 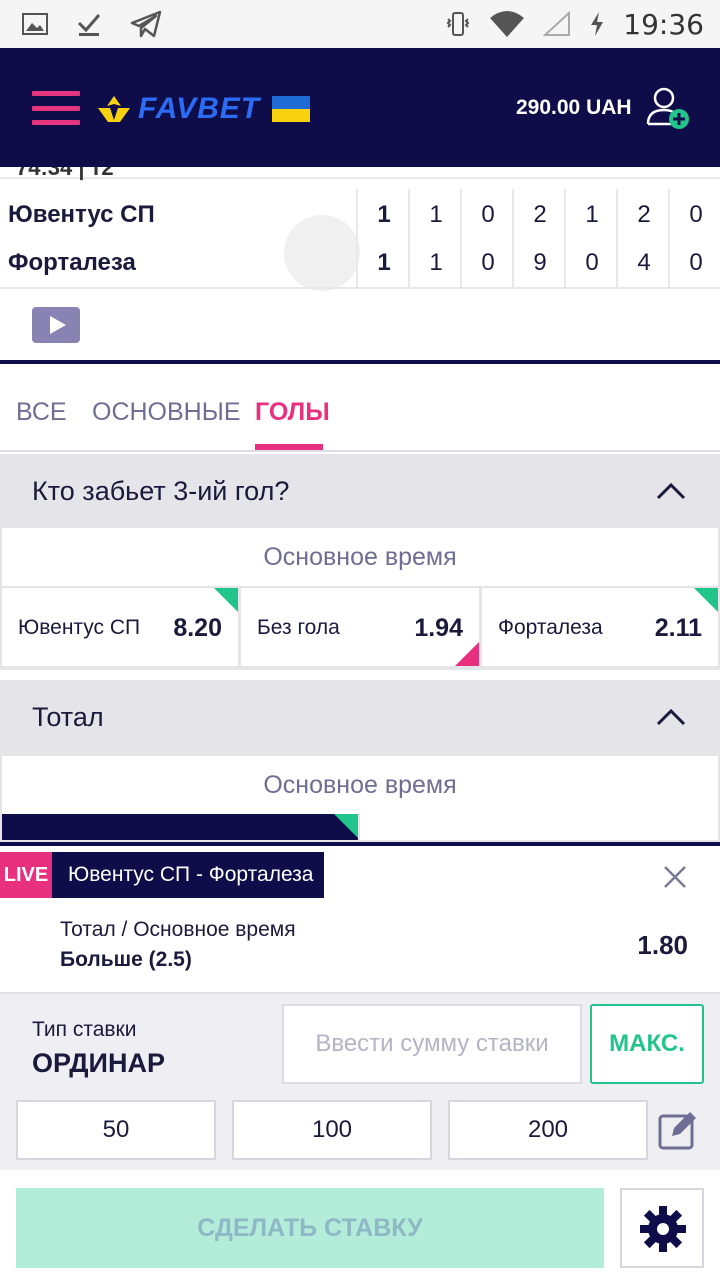 What do you see at coordinates (65, 173) in the screenshot?
I see `match-time: 74:34 | т2` at bounding box center [65, 173].